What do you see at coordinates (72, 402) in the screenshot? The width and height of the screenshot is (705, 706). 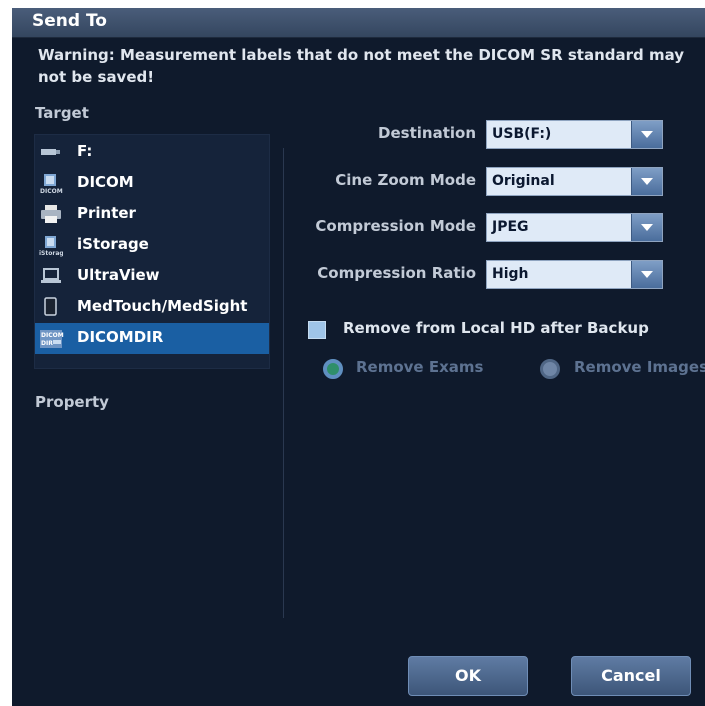 I see `property-label: Property` at bounding box center [72, 402].